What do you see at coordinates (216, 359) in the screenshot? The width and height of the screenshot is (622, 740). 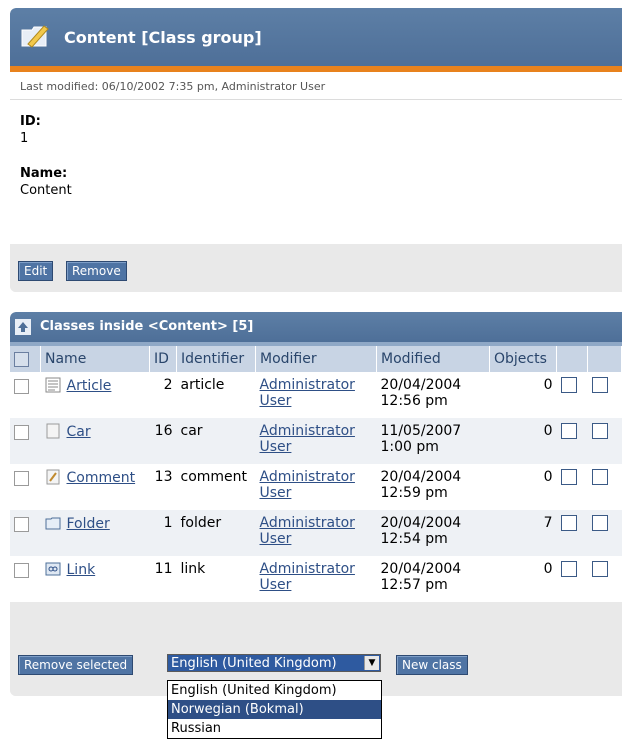 I see `col-identifier: Identifier` at bounding box center [216, 359].